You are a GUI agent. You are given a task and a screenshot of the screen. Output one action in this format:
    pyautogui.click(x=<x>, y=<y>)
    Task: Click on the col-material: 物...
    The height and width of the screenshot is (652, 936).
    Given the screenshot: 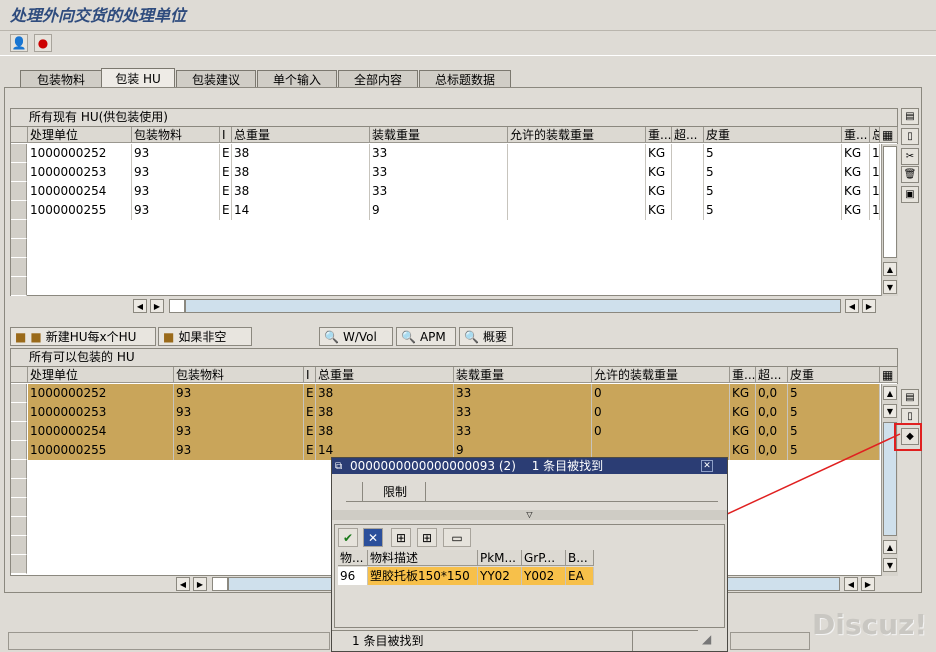 What is the action you would take?
    pyautogui.click(x=353, y=558)
    